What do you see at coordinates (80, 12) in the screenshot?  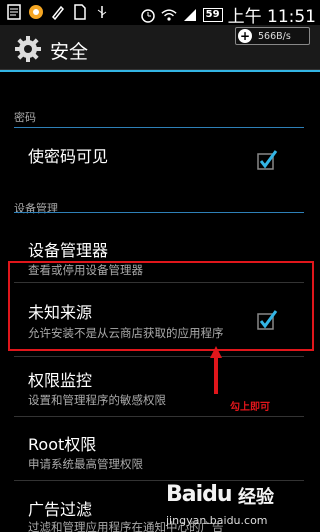 I see `sim-card-icon` at bounding box center [80, 12].